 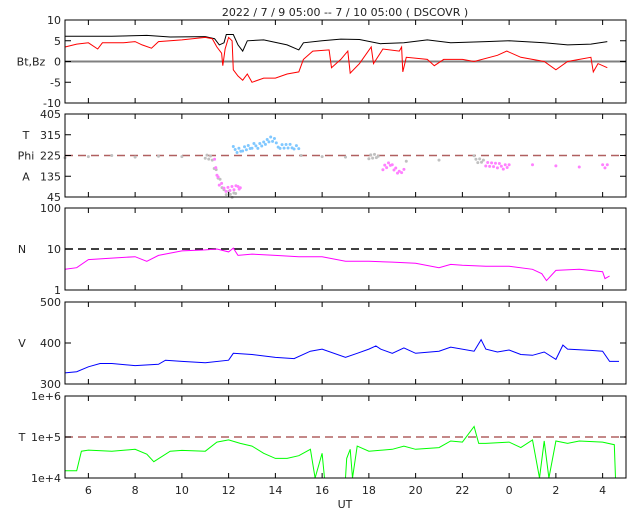 What do you see at coordinates (46, 478) in the screenshot?
I see `y-tick-label: 1e+4` at bounding box center [46, 478].